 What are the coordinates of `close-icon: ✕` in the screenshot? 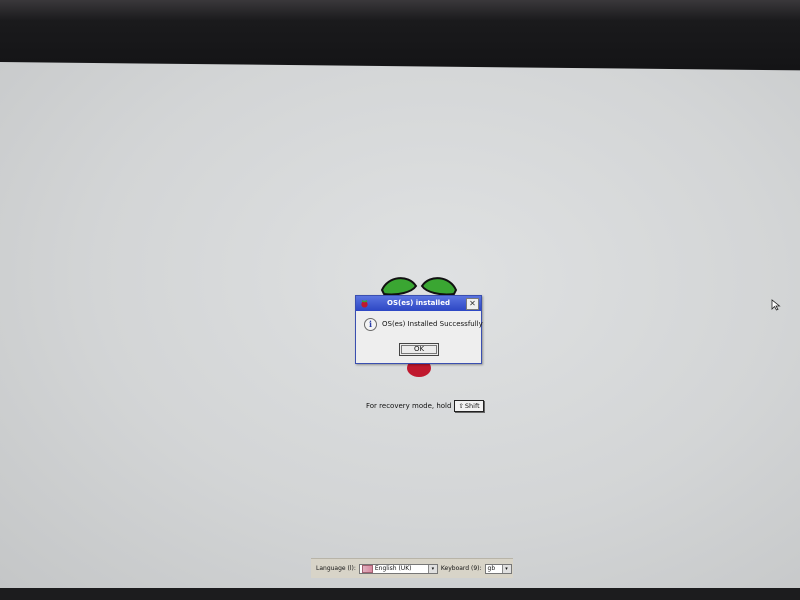 It's located at (472, 303).